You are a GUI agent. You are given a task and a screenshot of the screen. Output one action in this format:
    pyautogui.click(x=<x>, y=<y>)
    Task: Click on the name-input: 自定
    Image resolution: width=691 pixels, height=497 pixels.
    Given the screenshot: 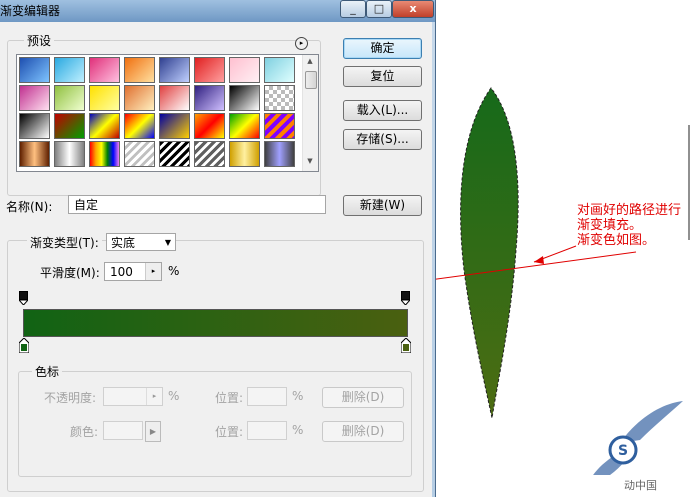 What is the action you would take?
    pyautogui.click(x=197, y=204)
    